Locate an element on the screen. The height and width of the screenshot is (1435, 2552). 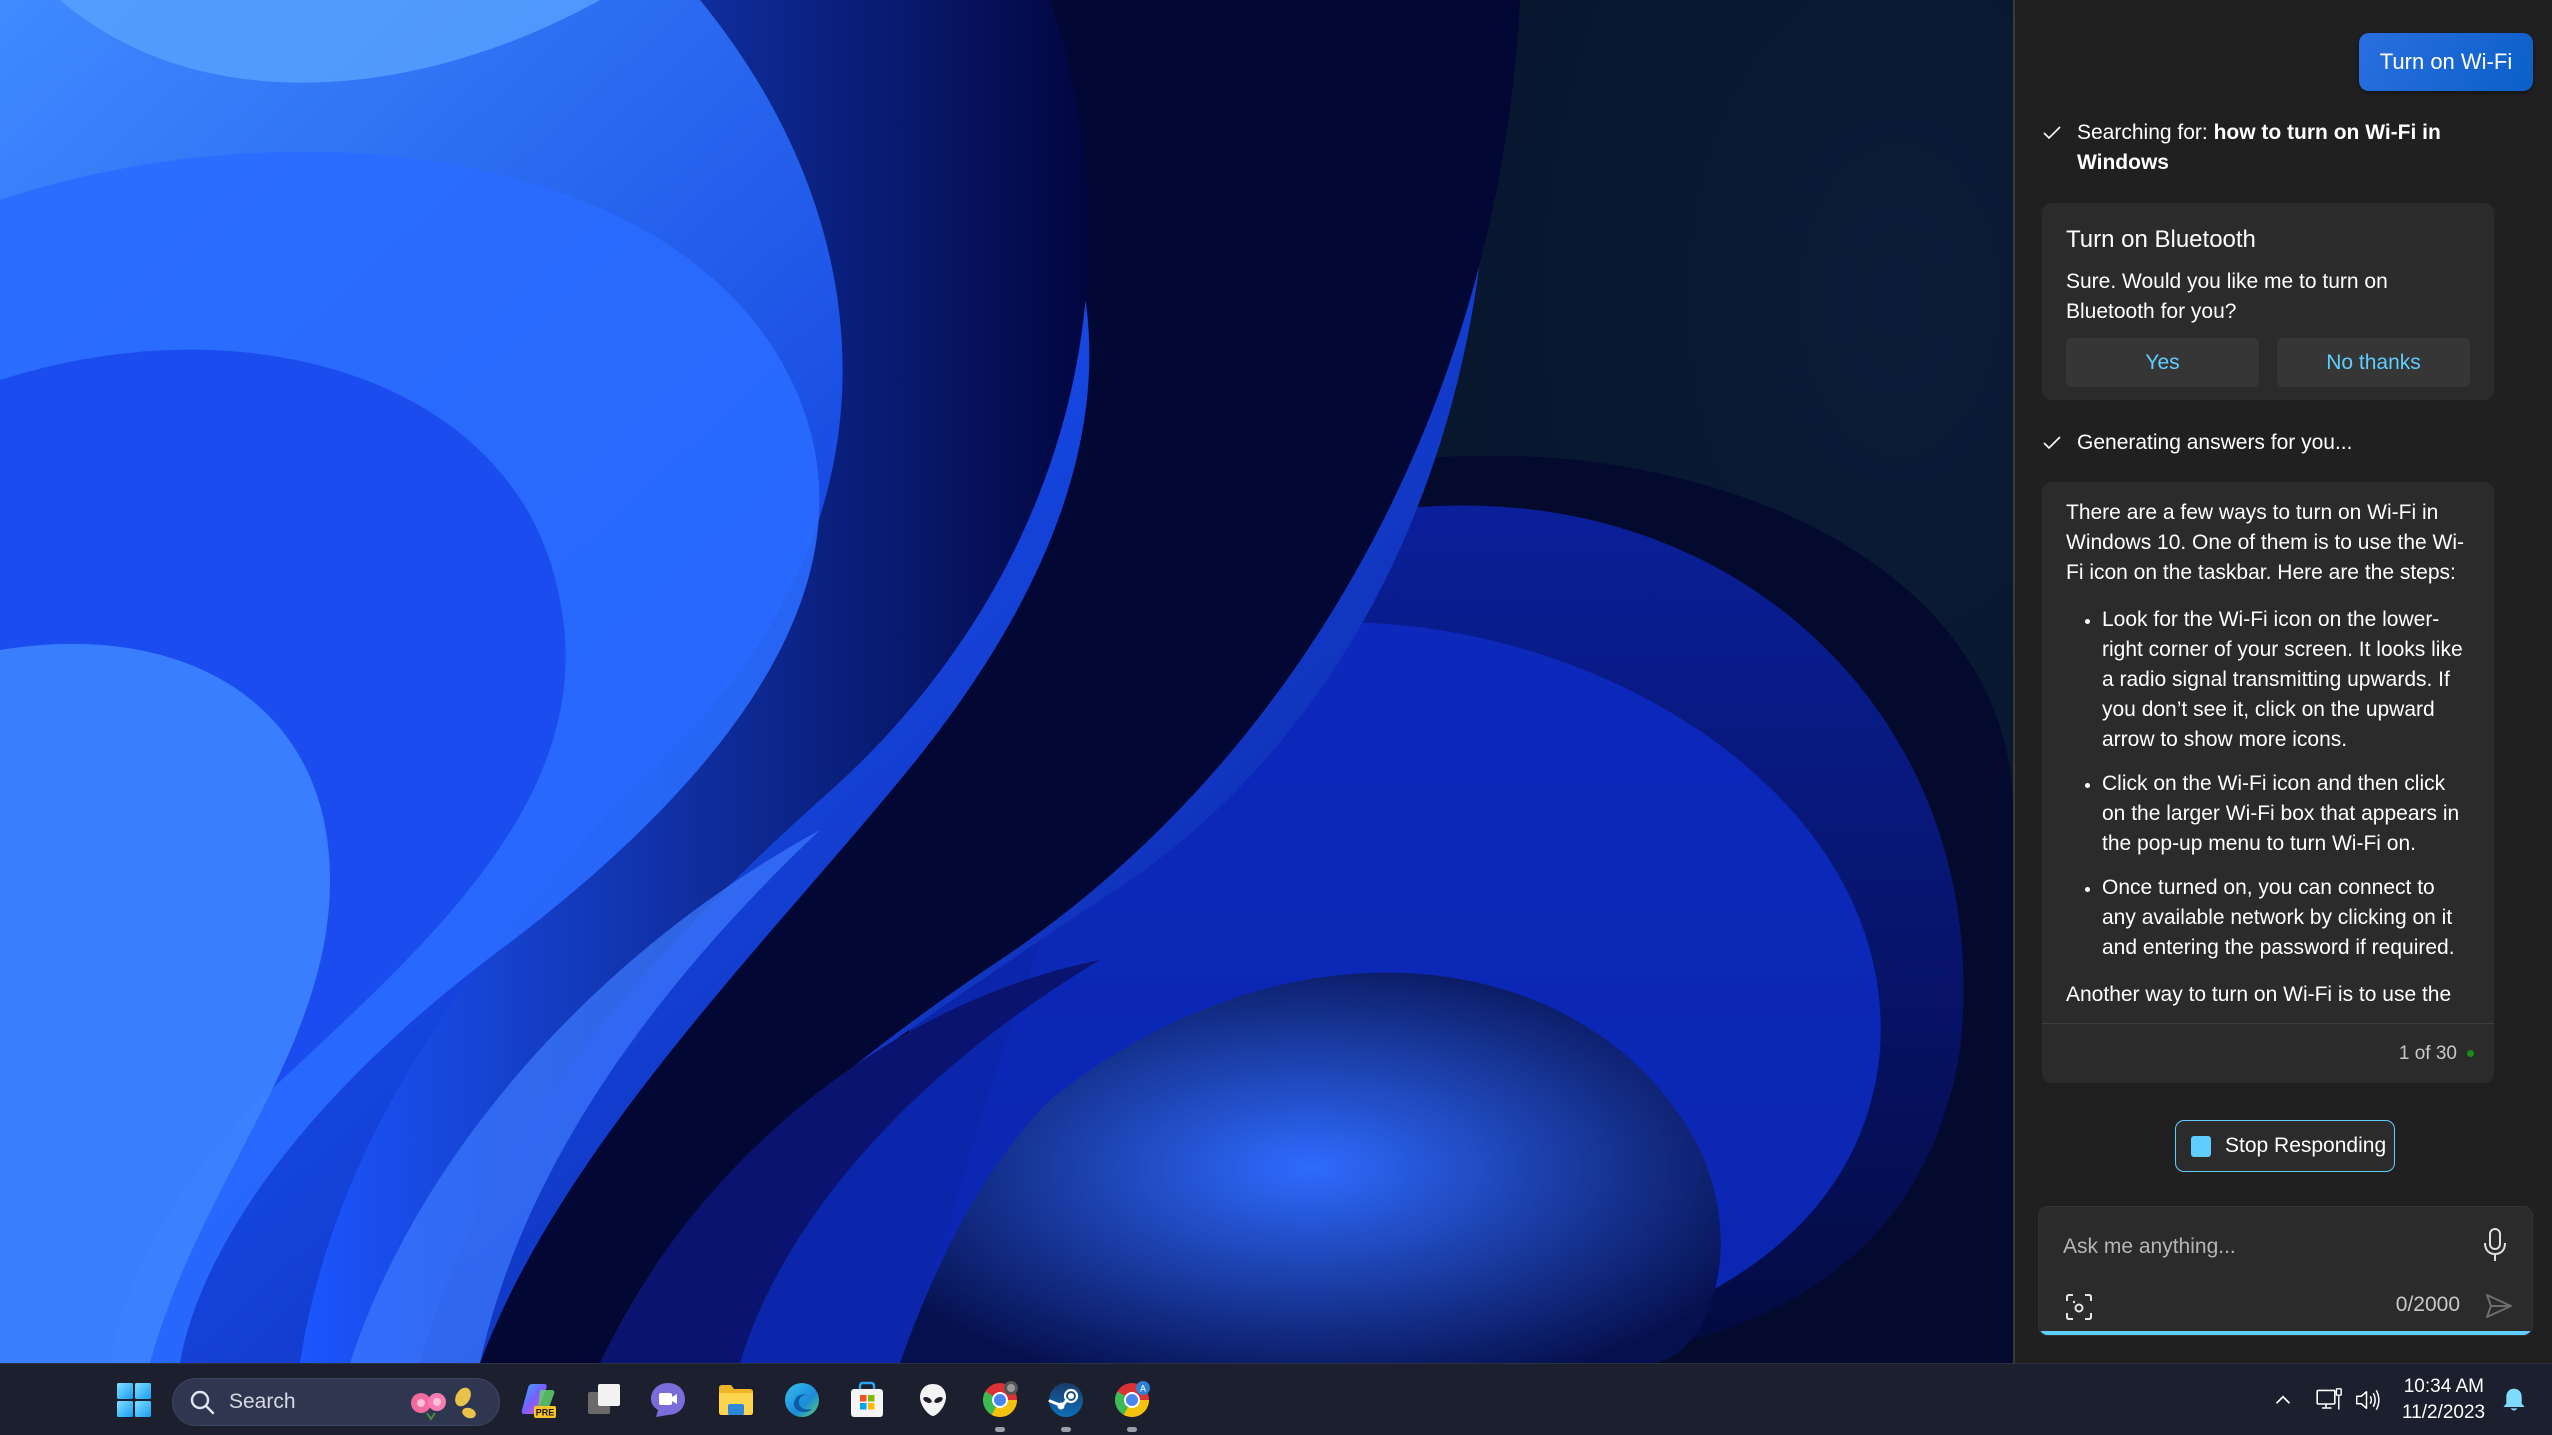
search-status-prefix: Searching for: is located at coordinates (2145, 132).